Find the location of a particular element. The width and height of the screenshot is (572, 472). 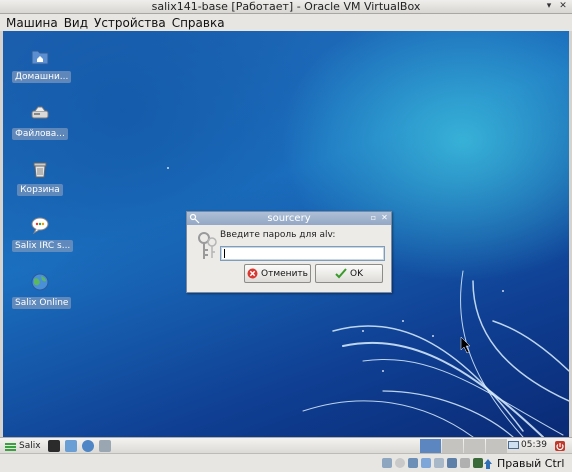

desktop-icon-salix-online: Salix Online is located at coordinates (42, 290).